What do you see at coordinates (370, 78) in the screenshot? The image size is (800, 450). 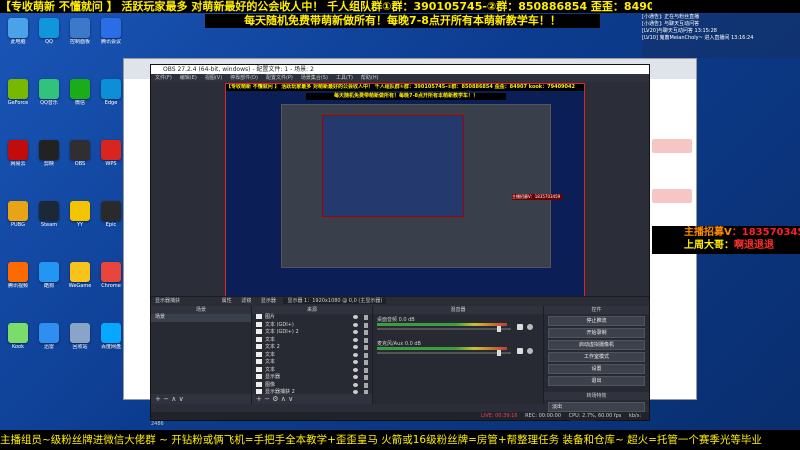 I see `menu-item: 帮助(H)` at bounding box center [370, 78].